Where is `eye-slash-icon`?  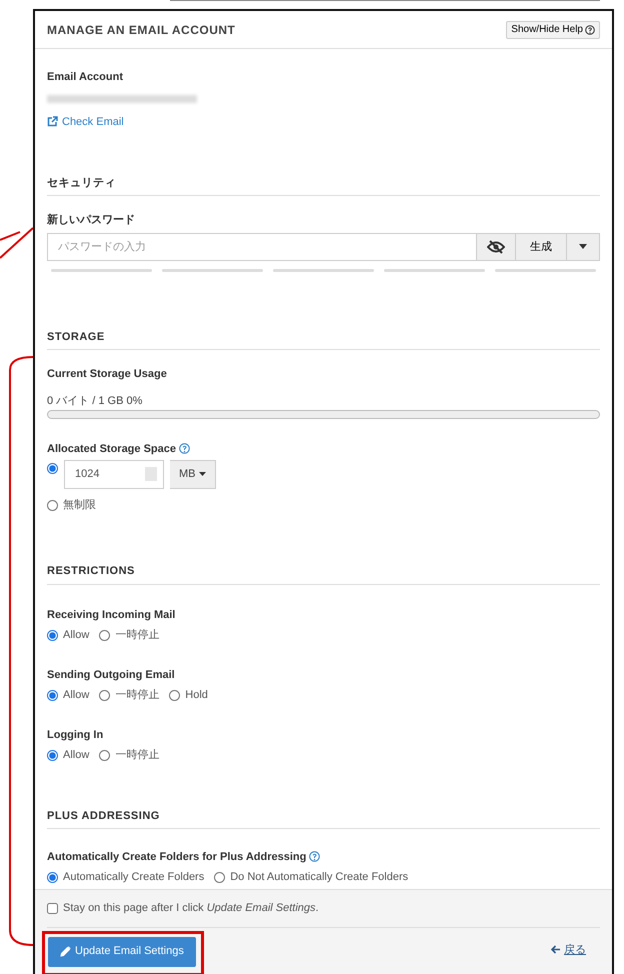
eye-slash-icon is located at coordinates (496, 247).